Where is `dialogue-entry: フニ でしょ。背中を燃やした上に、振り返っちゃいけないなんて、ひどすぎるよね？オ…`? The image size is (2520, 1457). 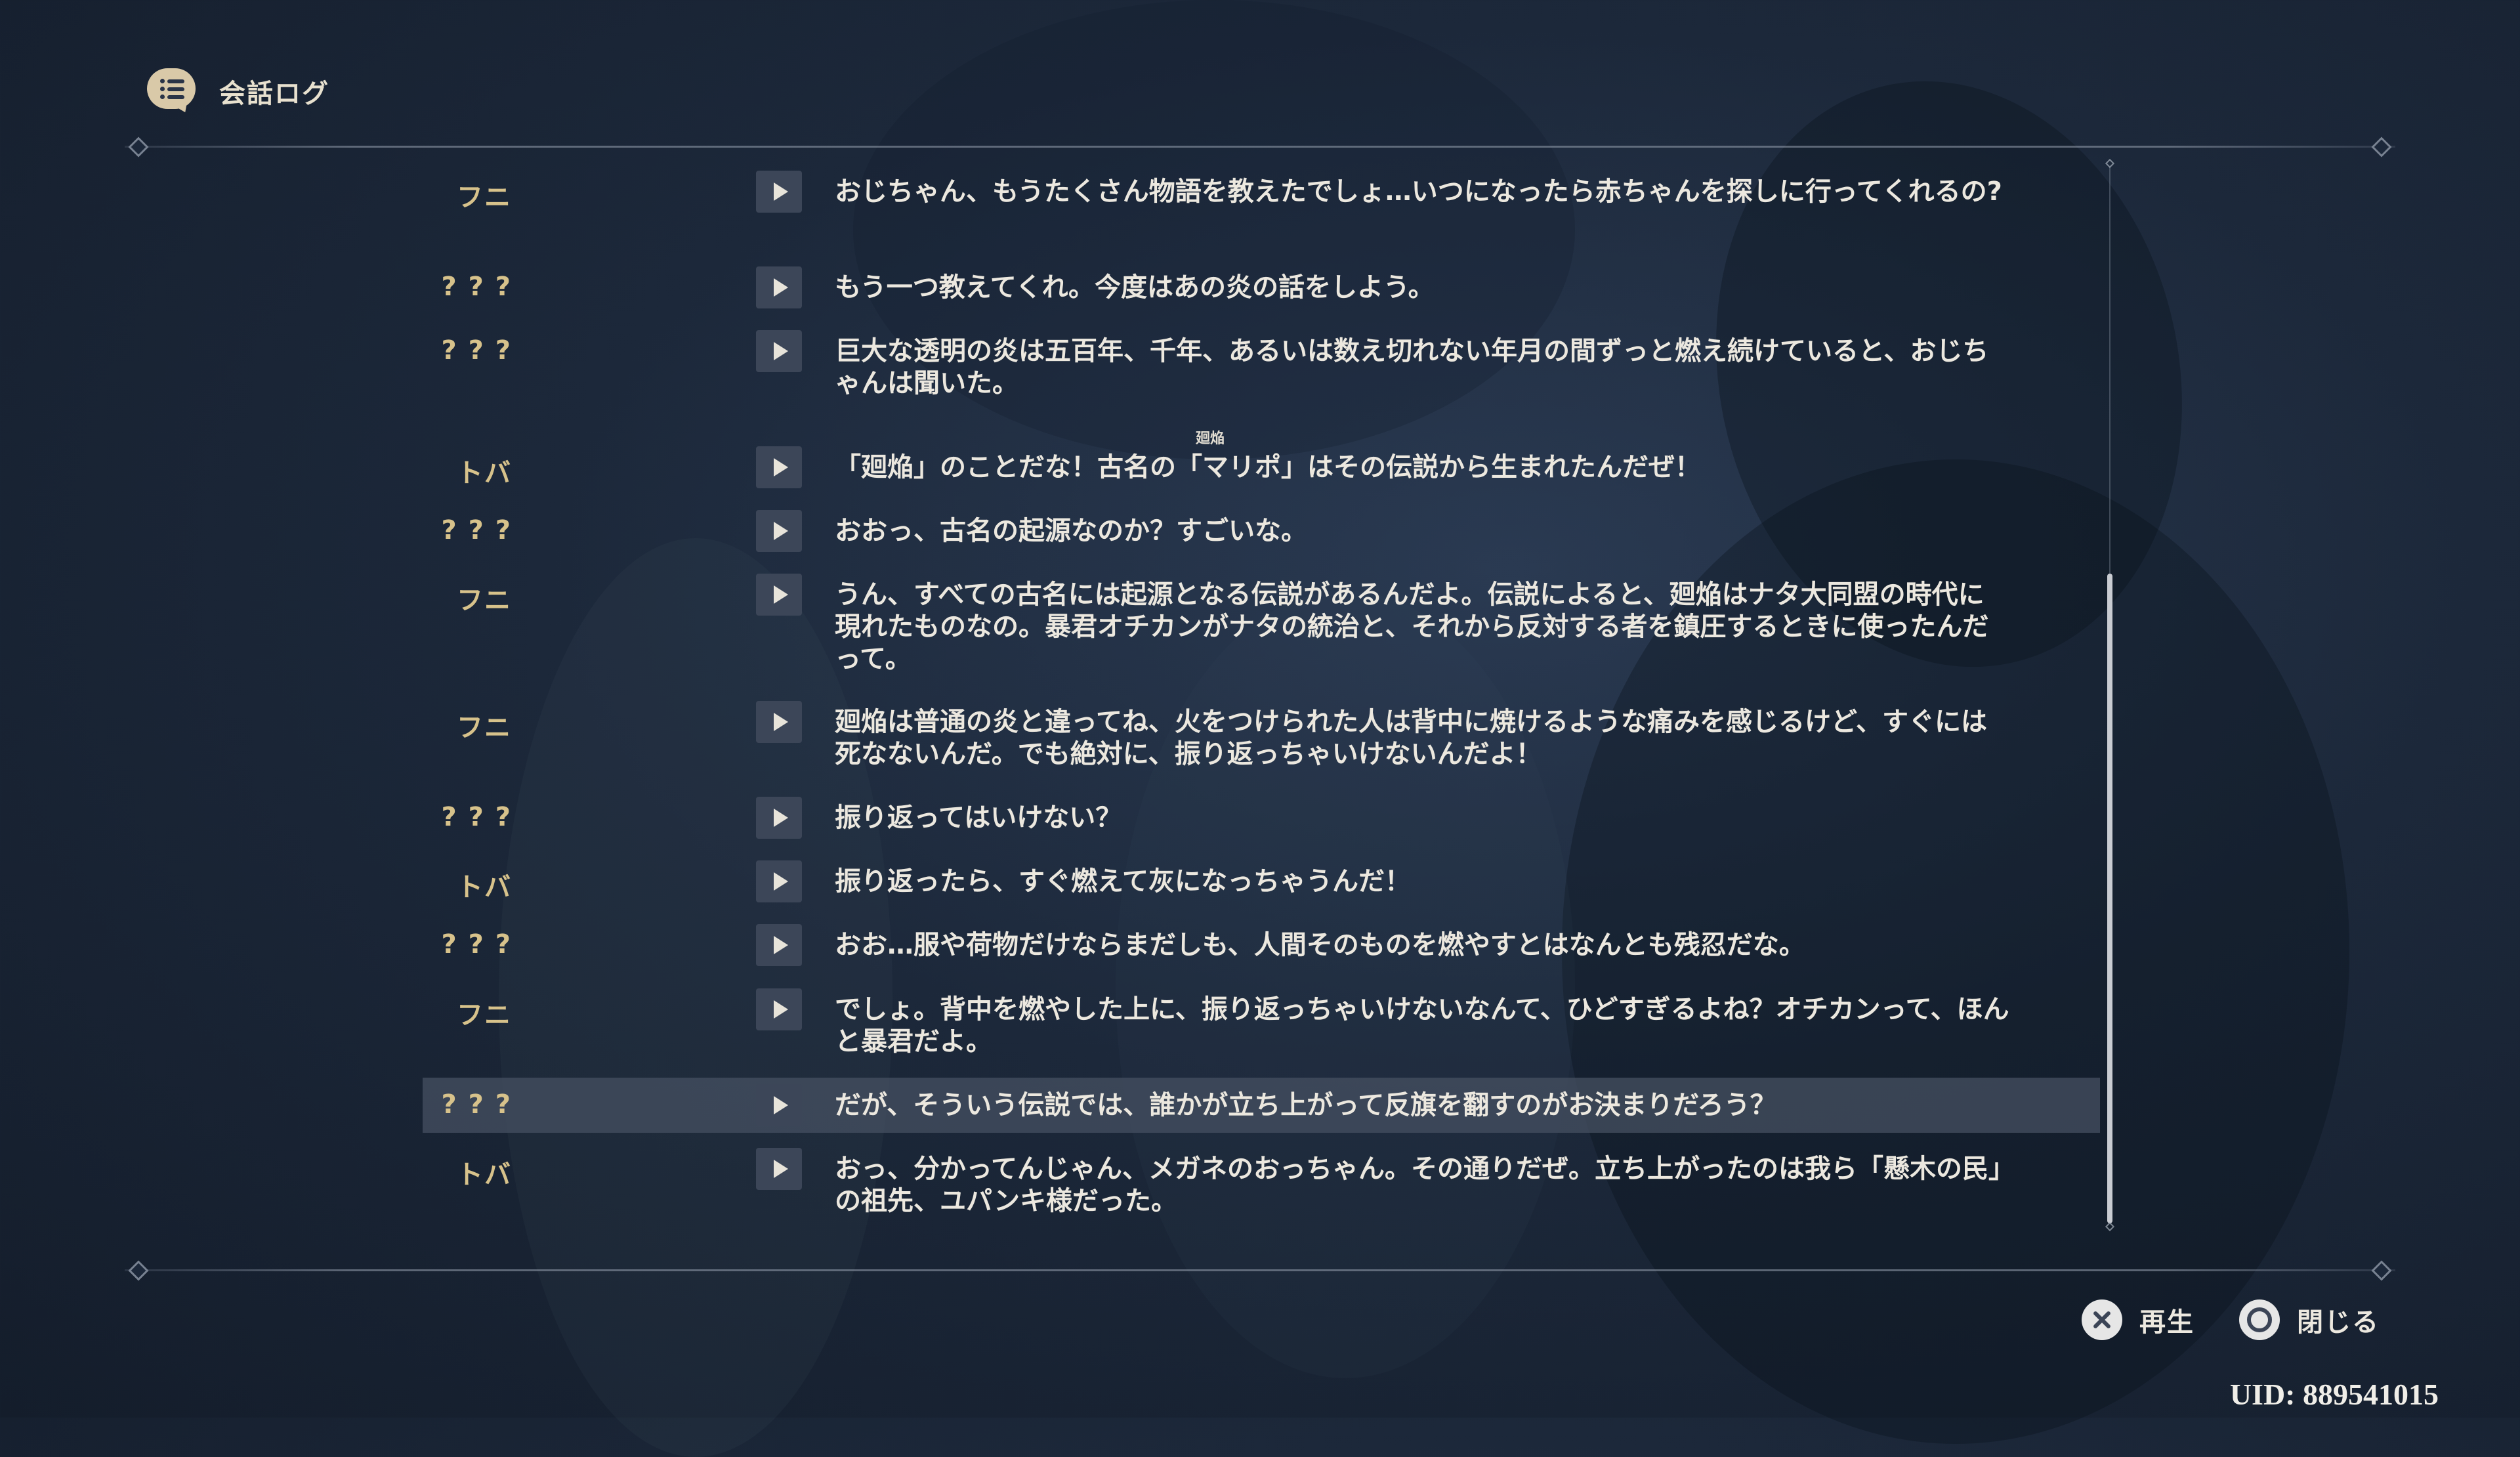 dialogue-entry: フニ でしょ。背中を燃やした上に、振り返っちゃいけないなんて、ひどすぎるよね？オ… is located at coordinates (1261, 1022).